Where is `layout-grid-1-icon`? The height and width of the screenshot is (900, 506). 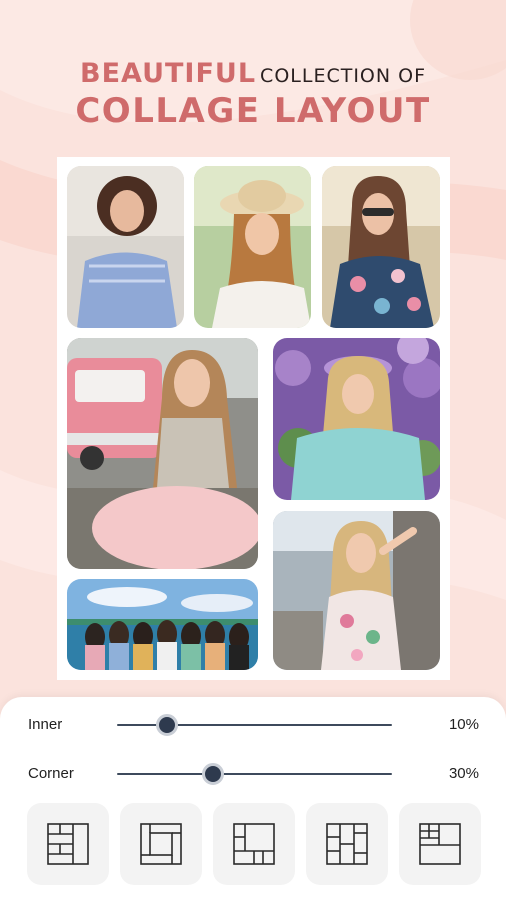
layout-grid-1-icon is located at coordinates (68, 844).